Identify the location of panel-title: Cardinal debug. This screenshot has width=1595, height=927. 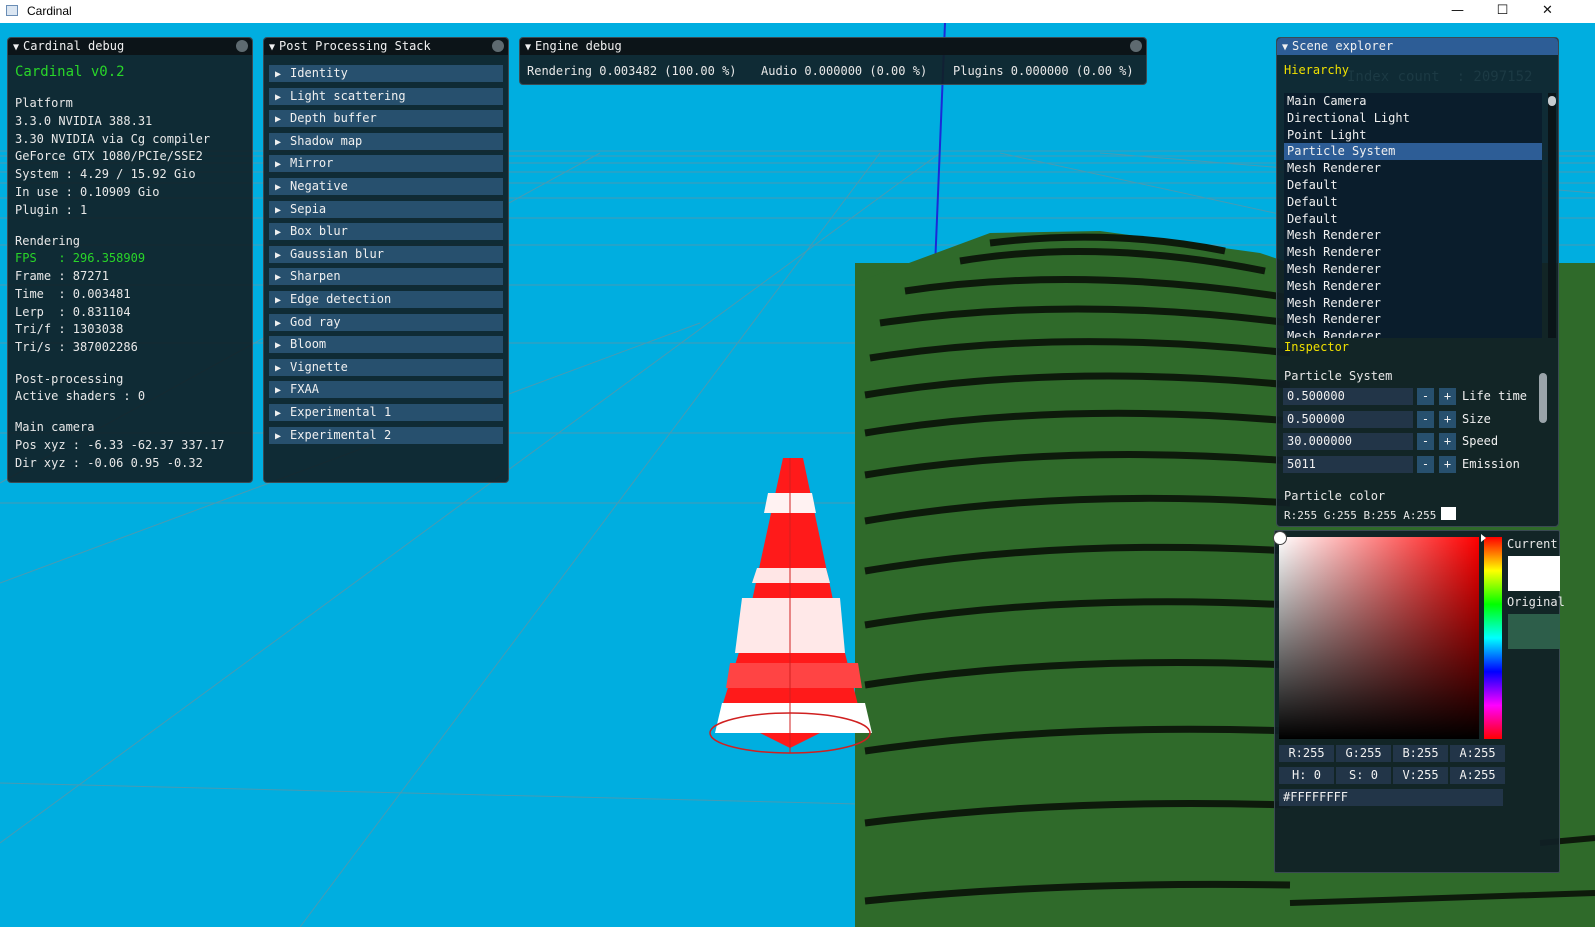
(74, 46).